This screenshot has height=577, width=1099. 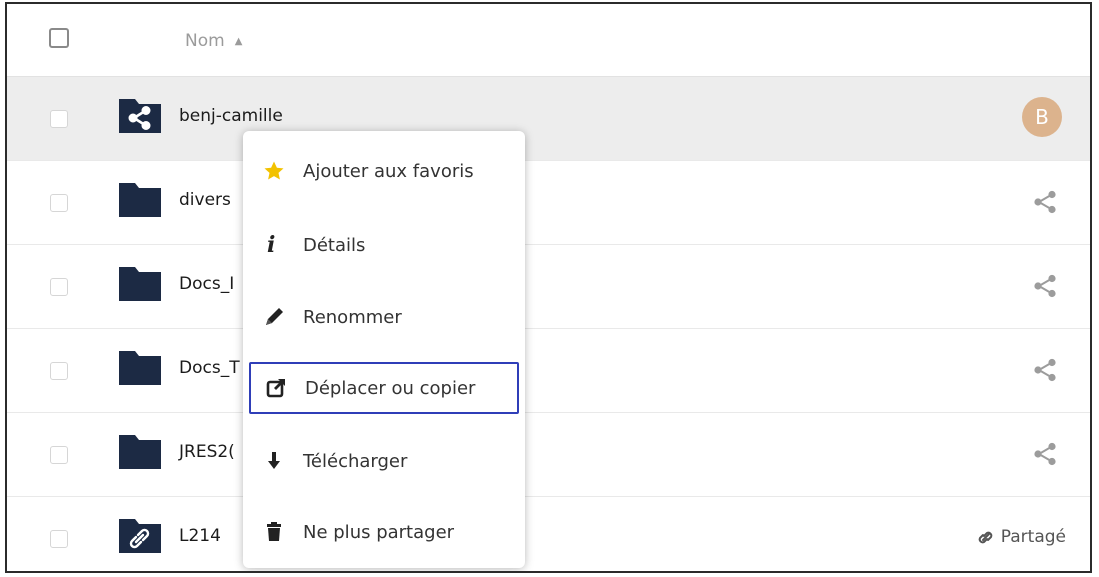 What do you see at coordinates (390, 388) in the screenshot?
I see `menu-item-label: Déplacer ou copier` at bounding box center [390, 388].